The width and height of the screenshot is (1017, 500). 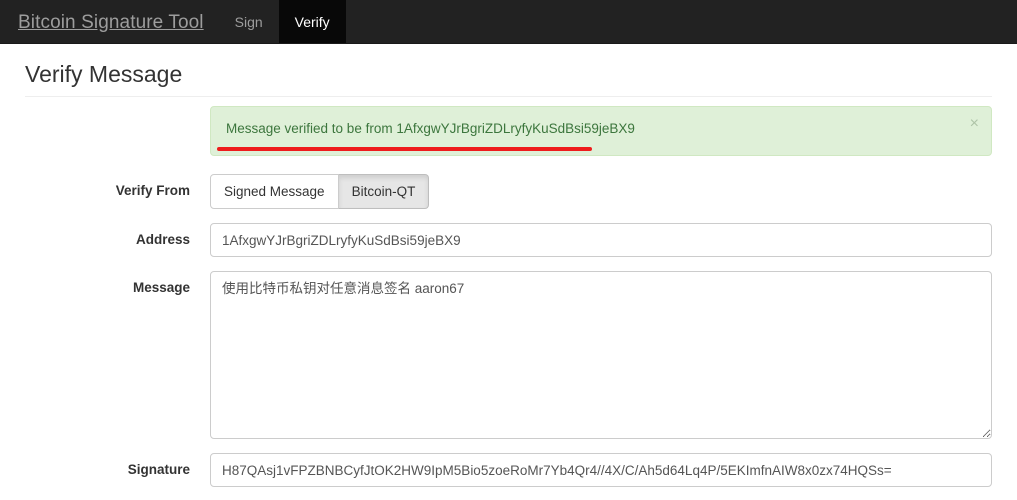 I want to click on signed-message-button: Signed Message, so click(x=274, y=192).